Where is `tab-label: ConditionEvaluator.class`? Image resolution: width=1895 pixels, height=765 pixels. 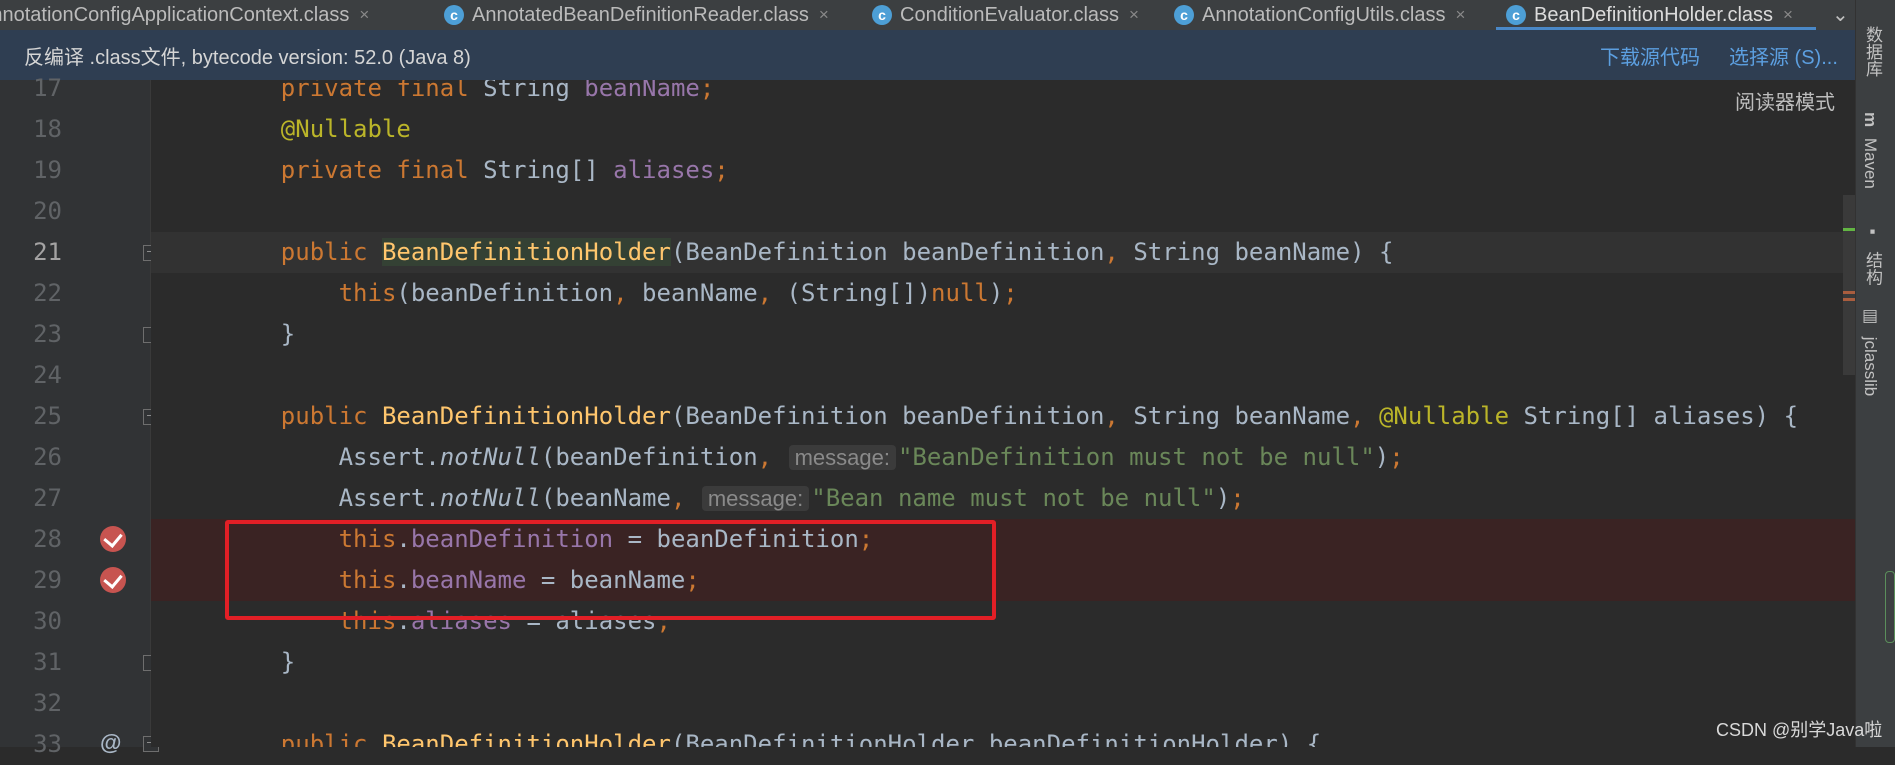
tab-label: ConditionEvaluator.class is located at coordinates (1010, 14).